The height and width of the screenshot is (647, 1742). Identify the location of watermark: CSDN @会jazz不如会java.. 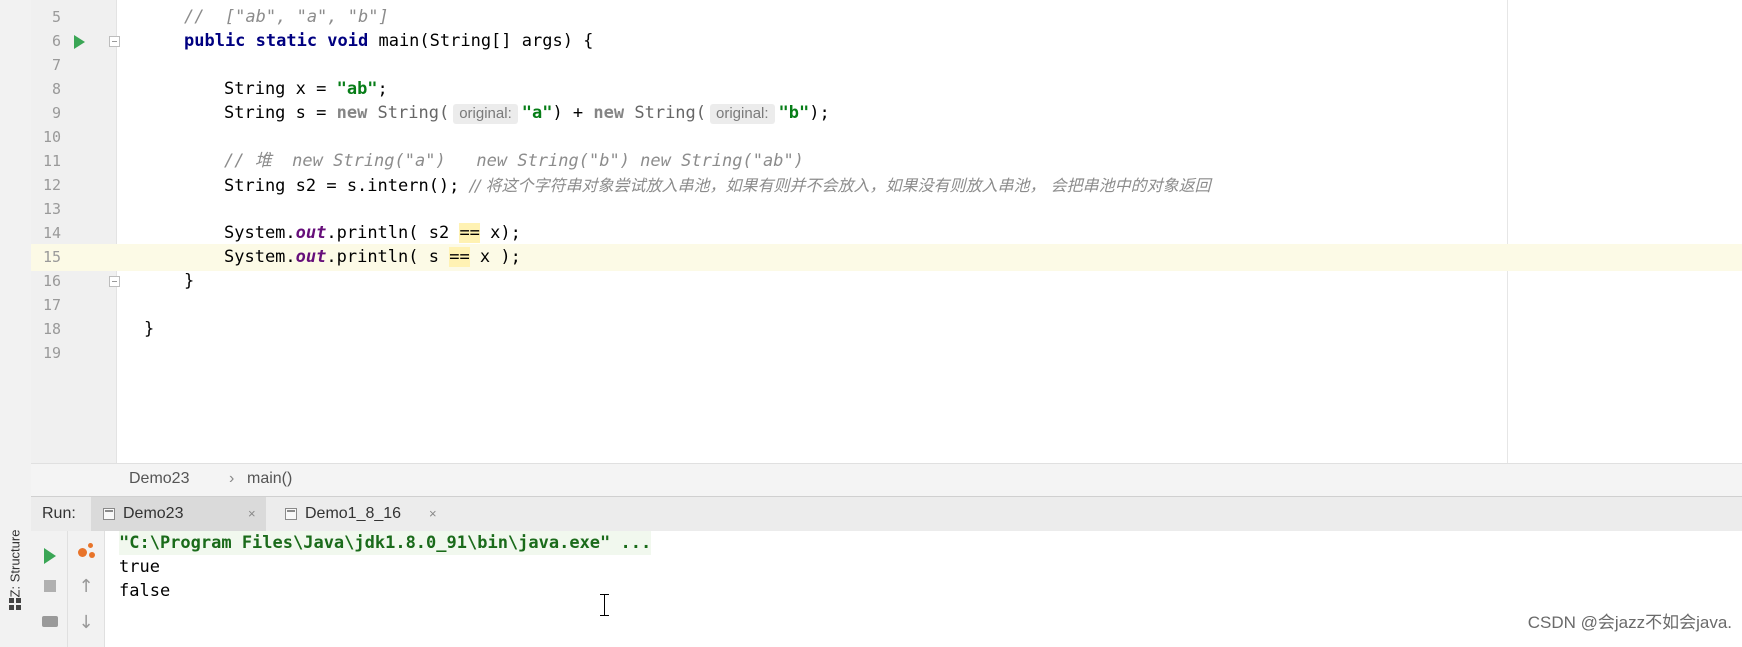
(1629, 622).